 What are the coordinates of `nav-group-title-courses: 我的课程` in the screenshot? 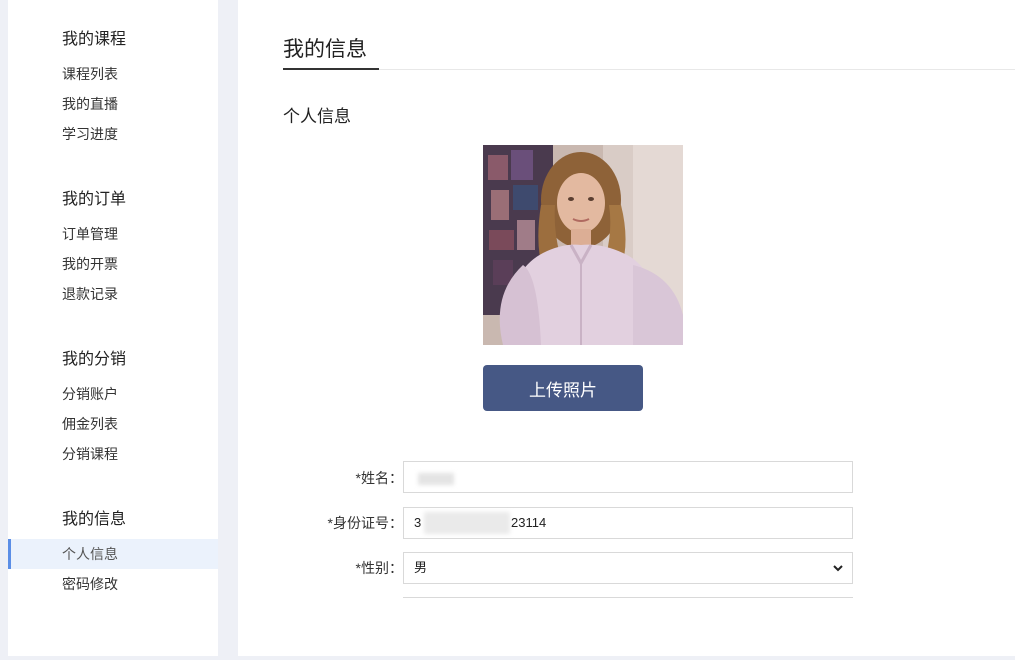 It's located at (94, 39).